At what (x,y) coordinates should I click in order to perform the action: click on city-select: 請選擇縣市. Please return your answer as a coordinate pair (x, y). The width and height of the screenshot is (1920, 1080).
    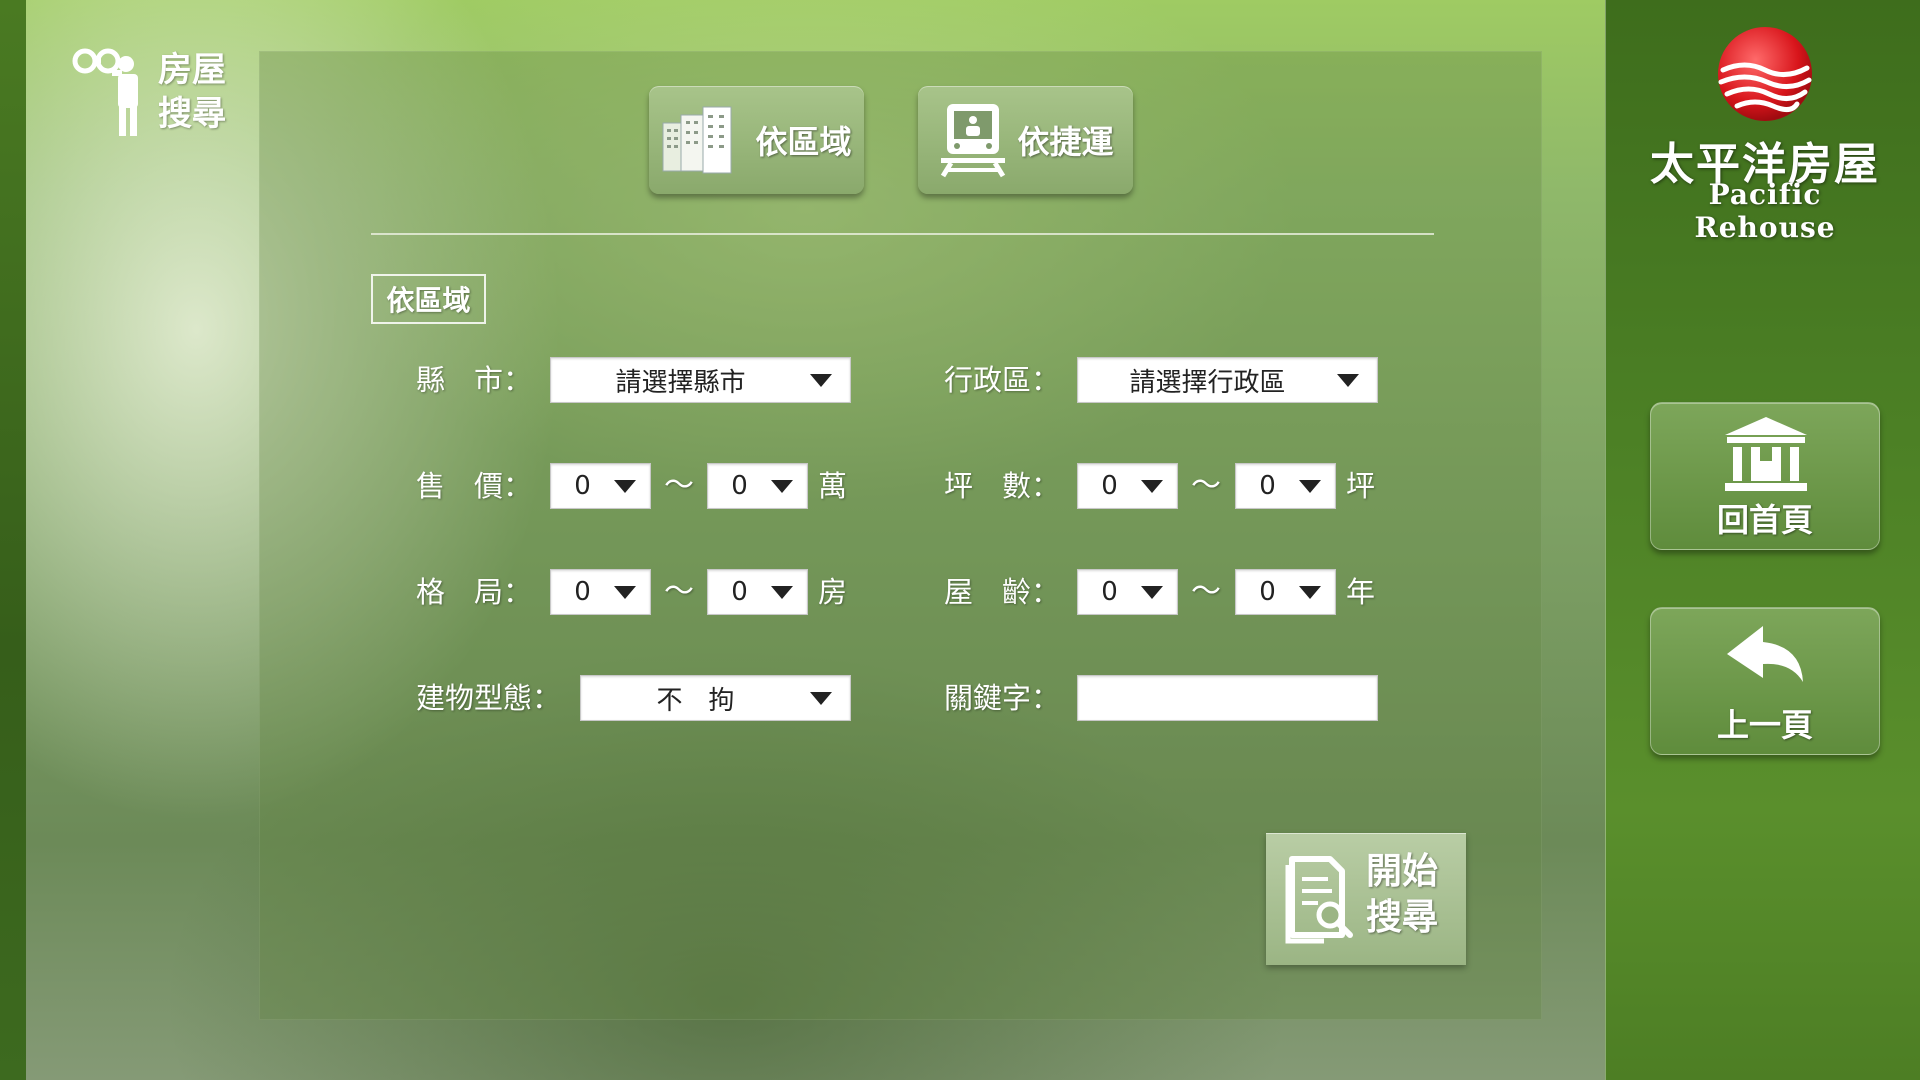
    Looking at the image, I should click on (700, 380).